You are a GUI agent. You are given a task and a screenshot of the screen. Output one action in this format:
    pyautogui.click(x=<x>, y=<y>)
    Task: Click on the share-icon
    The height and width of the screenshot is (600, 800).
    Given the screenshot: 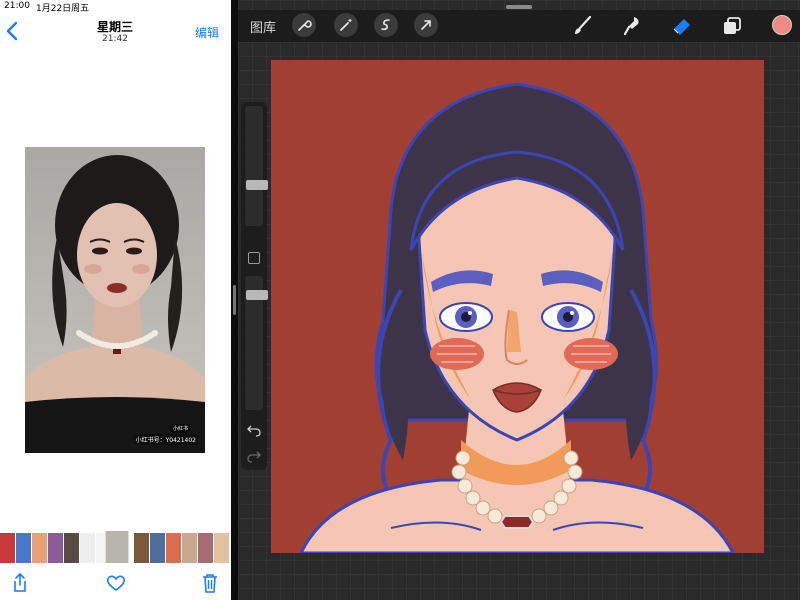 What is the action you would take?
    pyautogui.click(x=20, y=582)
    